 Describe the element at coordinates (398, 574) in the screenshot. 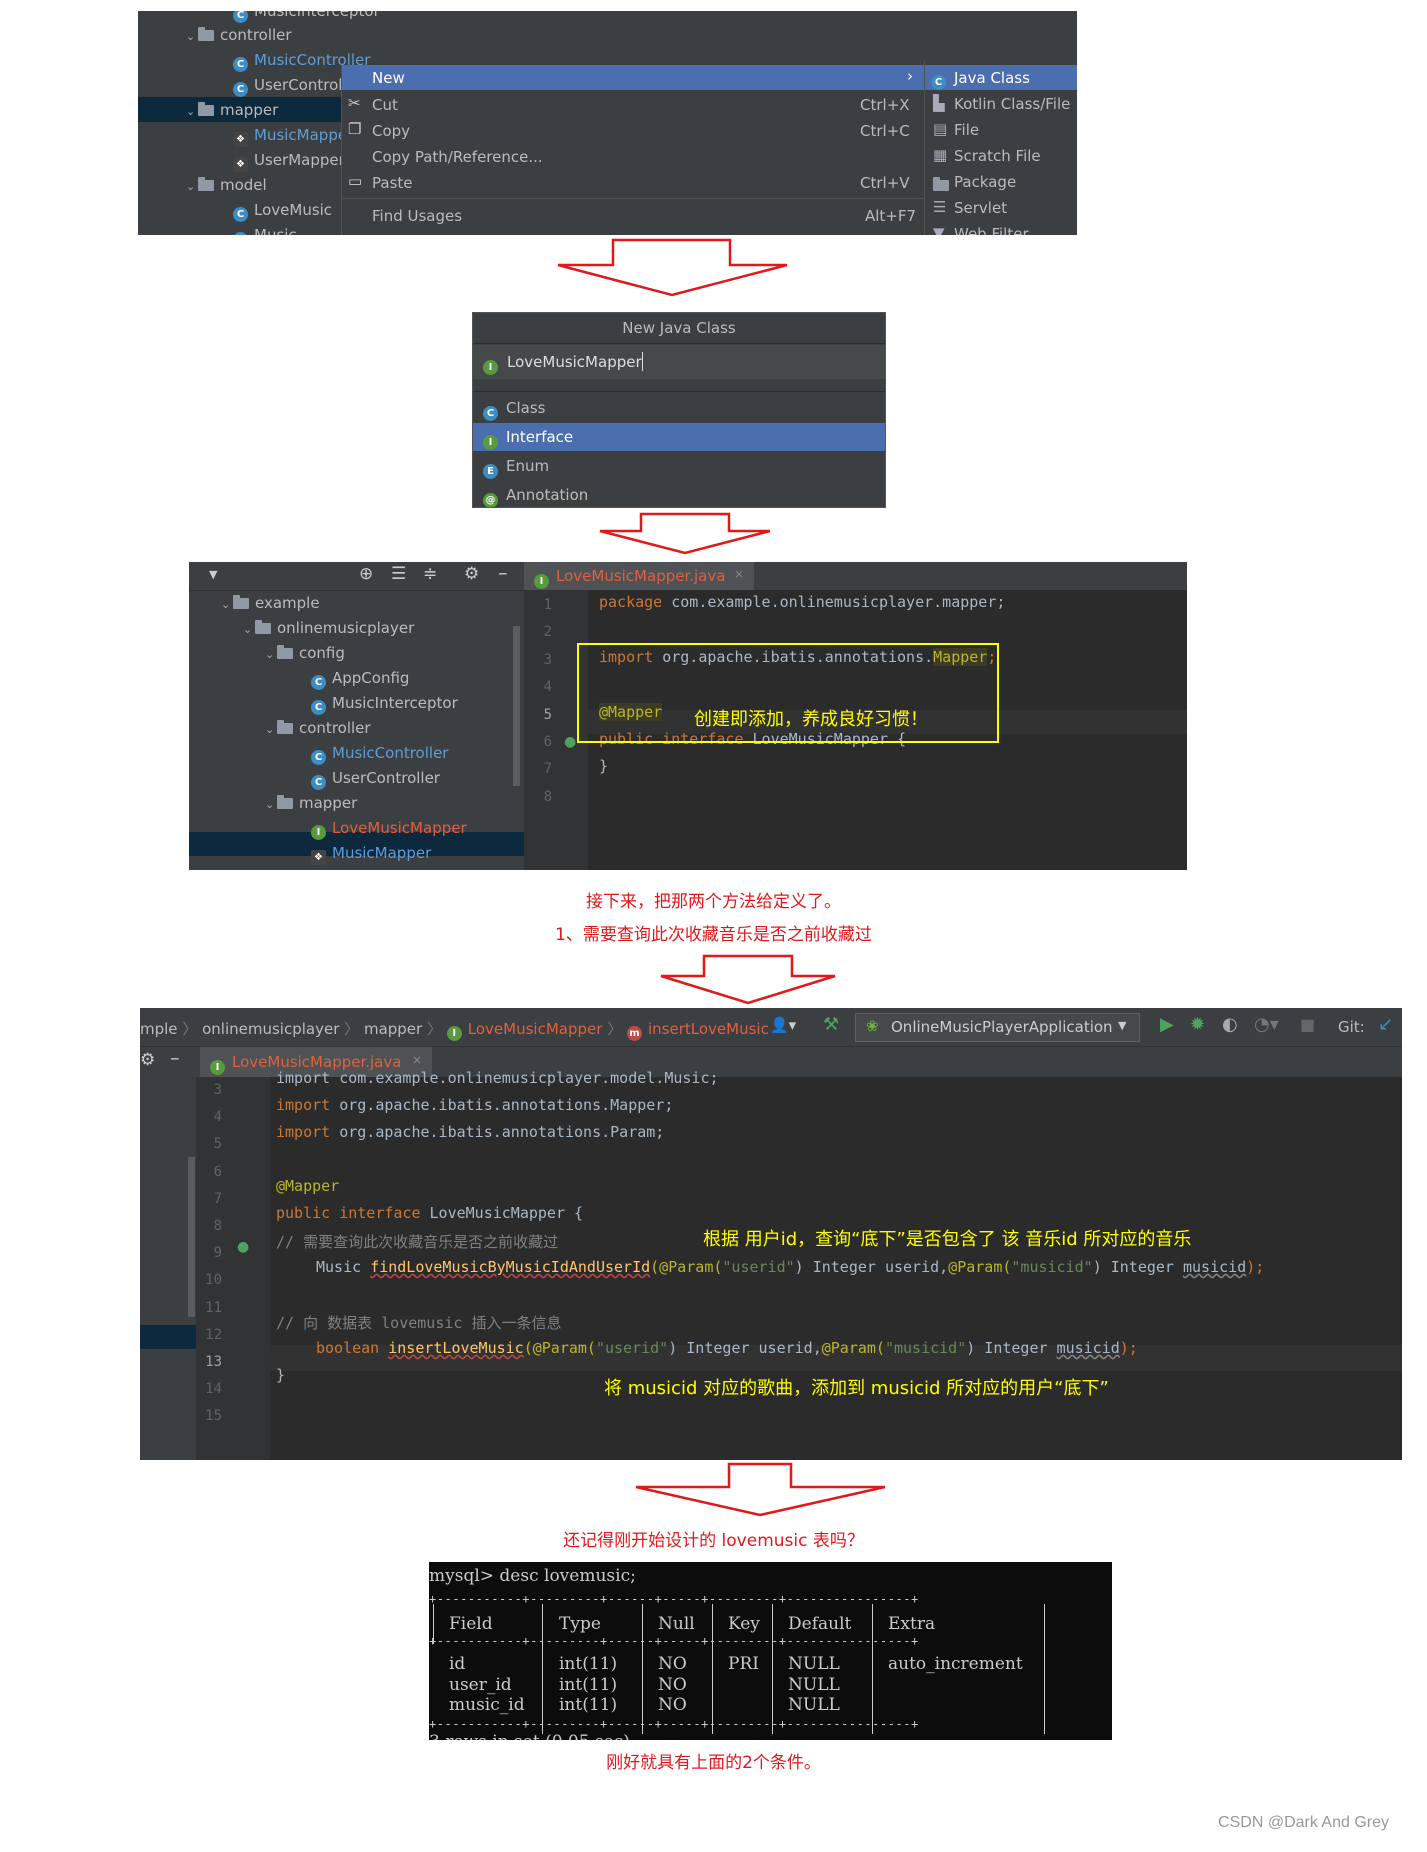

I see `expand-all-icon: ☰` at that location.